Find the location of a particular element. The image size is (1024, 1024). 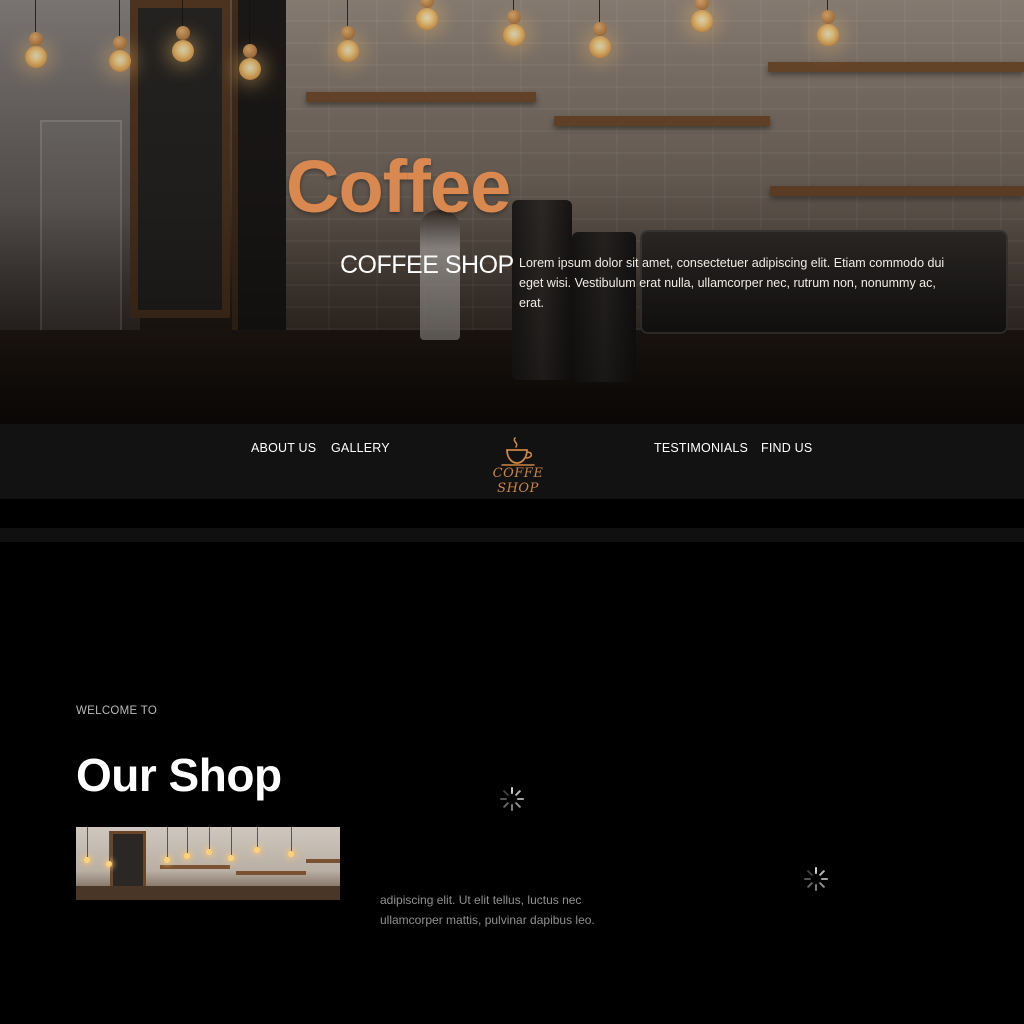

section-title: Our Shop is located at coordinates (179, 775).